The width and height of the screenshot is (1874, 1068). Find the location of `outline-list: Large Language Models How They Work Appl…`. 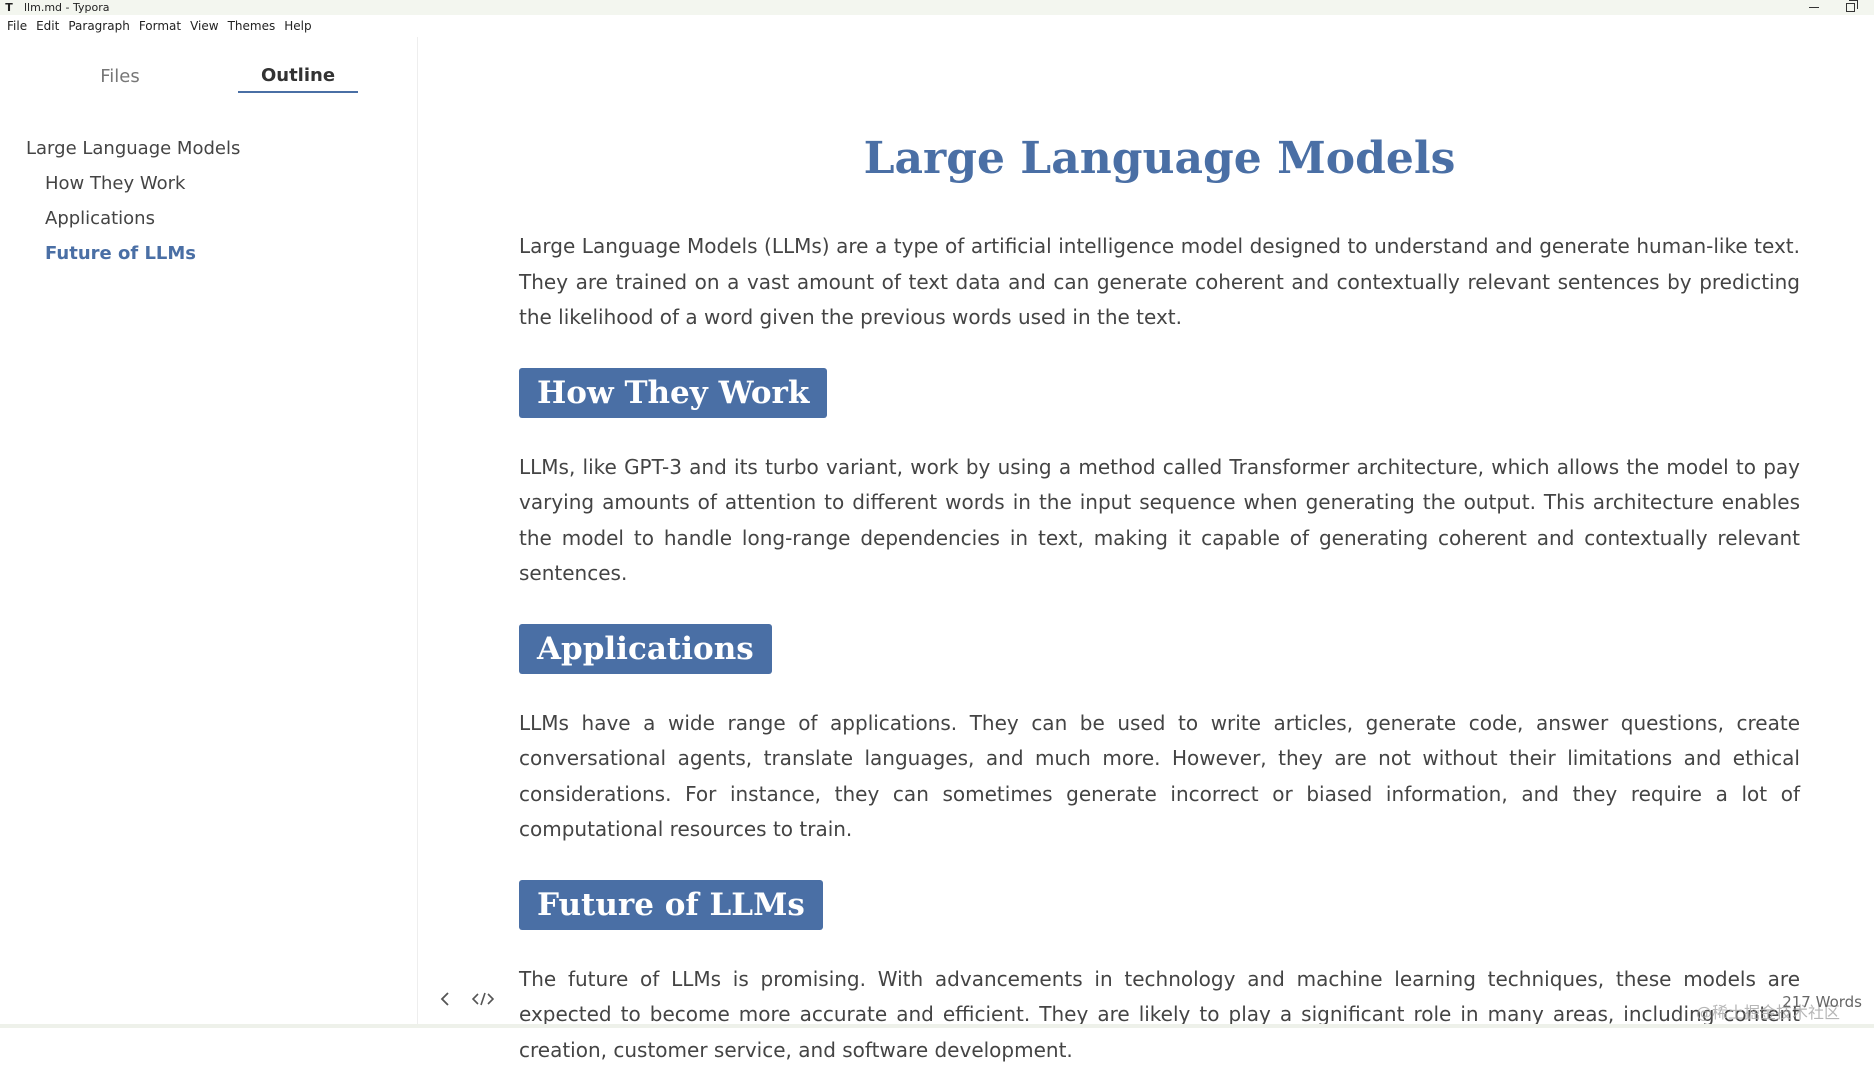

outline-list: Large Language Models How They Work Appl… is located at coordinates (209, 201).